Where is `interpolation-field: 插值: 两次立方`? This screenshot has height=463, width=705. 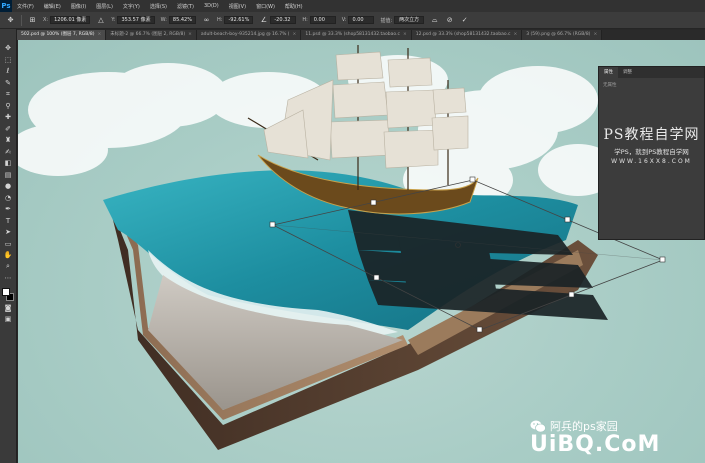
interpolation-field: 插值: 两次立方 is located at coordinates (402, 20).